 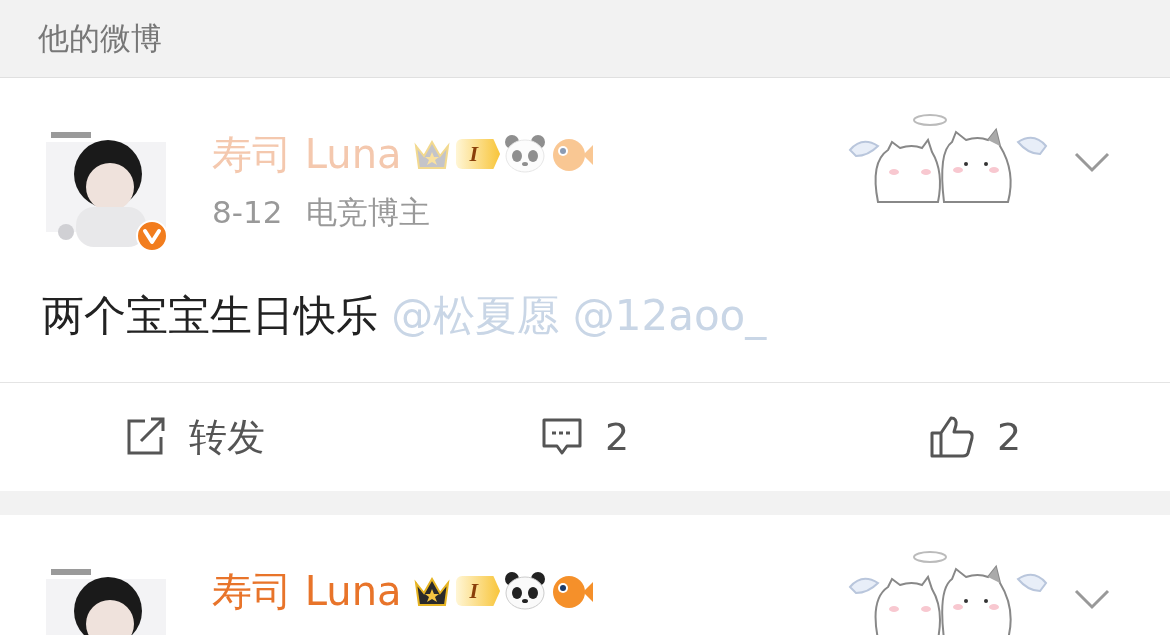 I want to click on thumbs-up-icon, so click(x=951, y=437).